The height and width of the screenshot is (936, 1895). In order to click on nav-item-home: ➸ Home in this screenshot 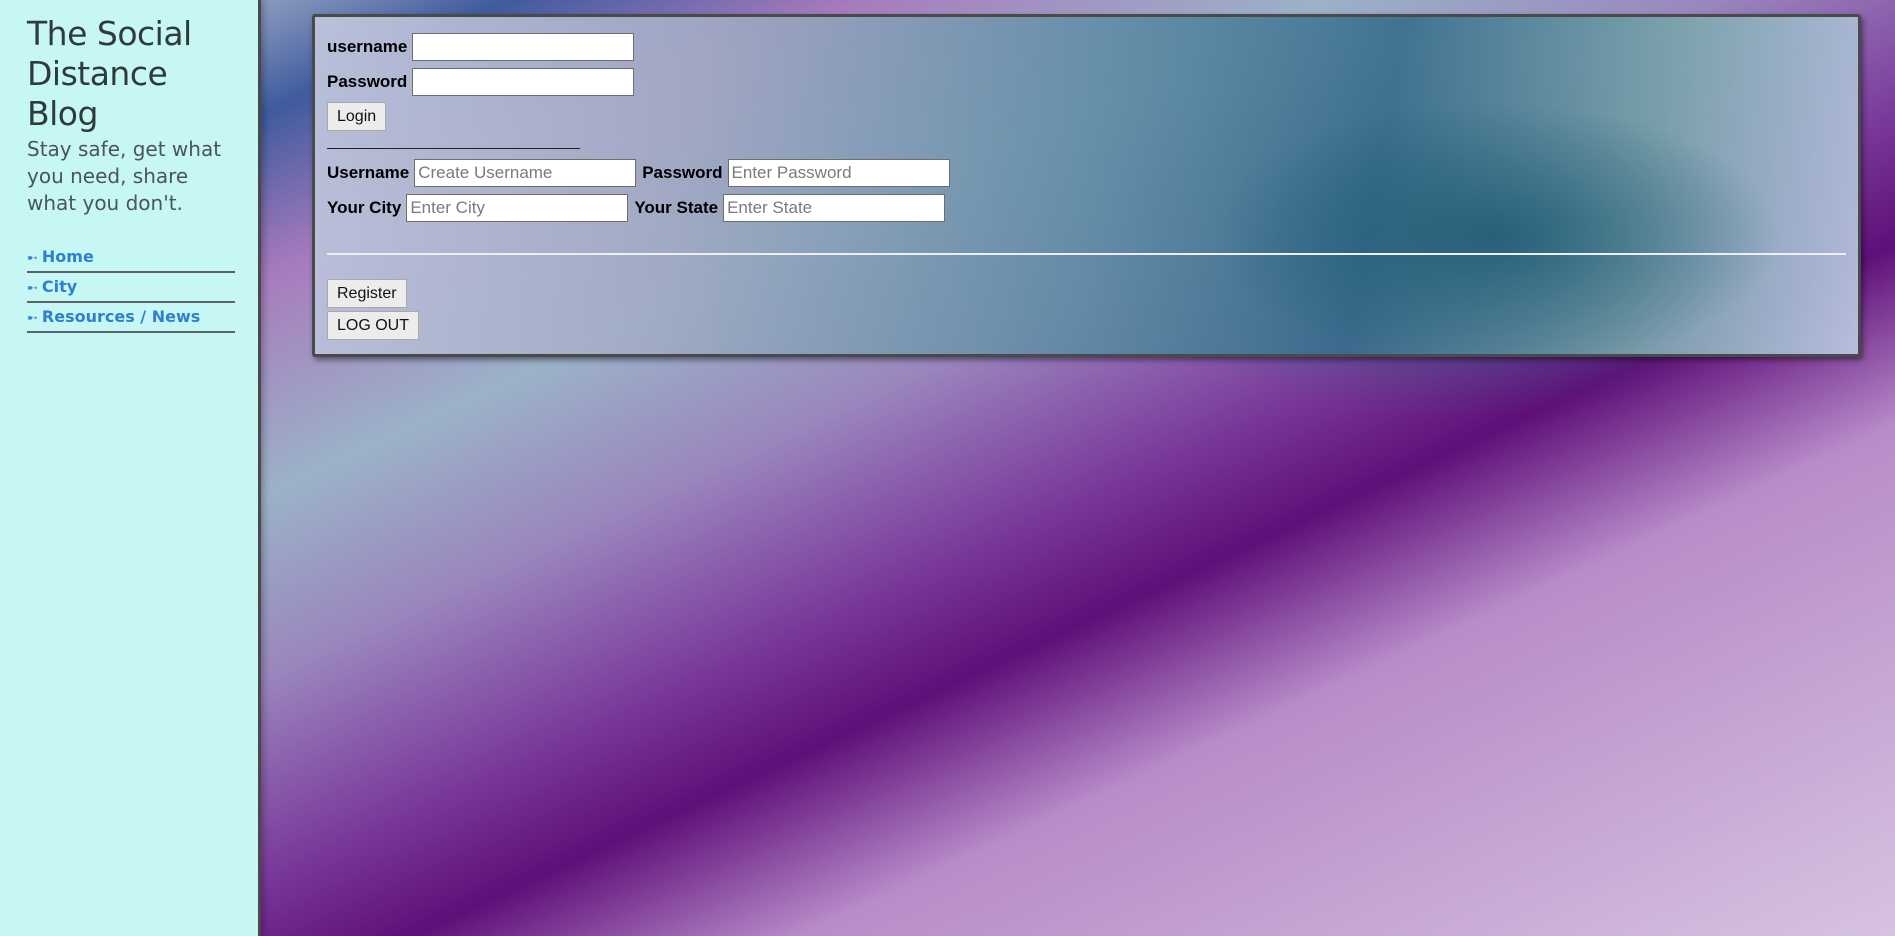, I will do `click(131, 258)`.